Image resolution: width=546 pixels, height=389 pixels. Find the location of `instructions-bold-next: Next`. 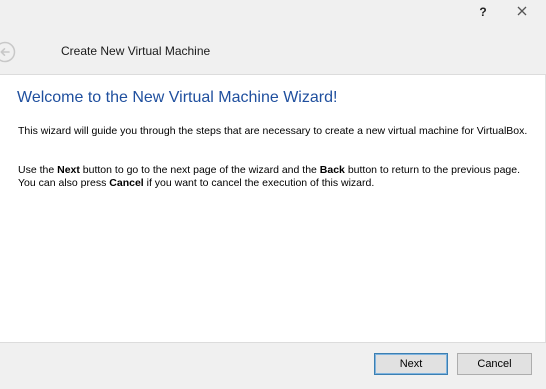

instructions-bold-next: Next is located at coordinates (68, 170).